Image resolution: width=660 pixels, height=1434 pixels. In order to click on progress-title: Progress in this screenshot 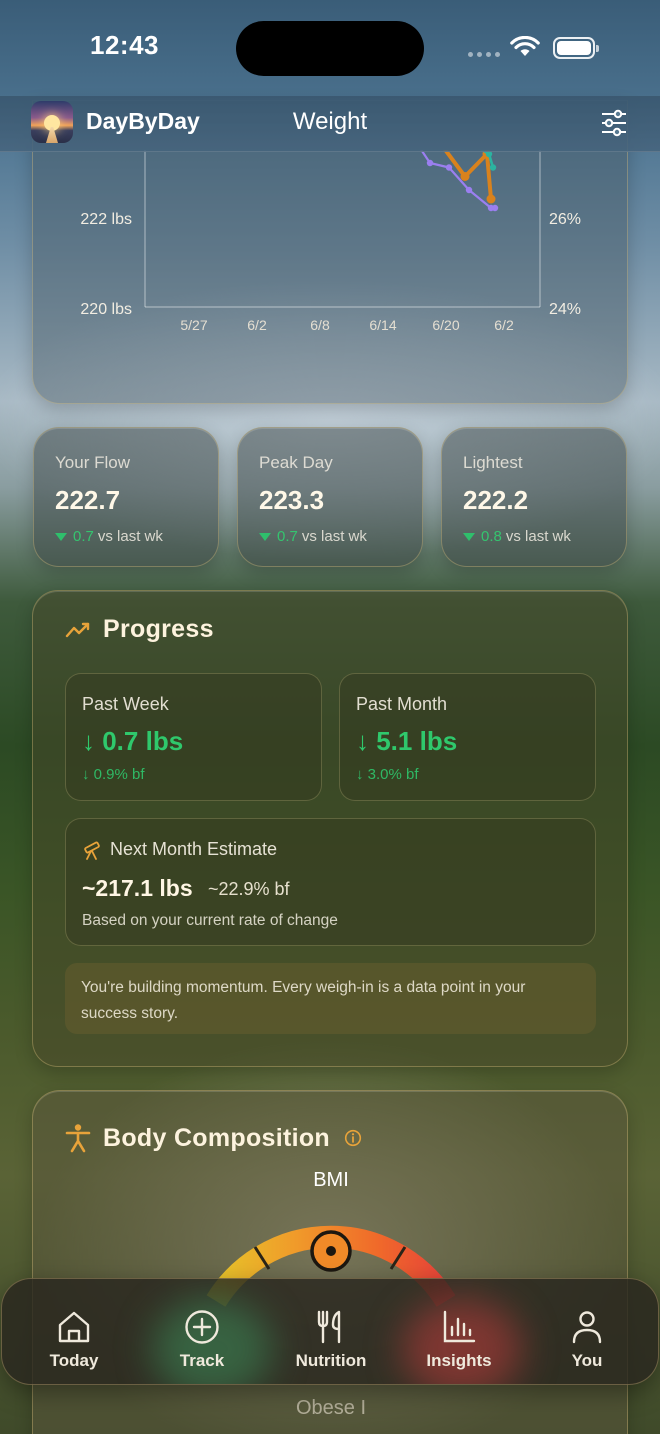, I will do `click(158, 629)`.